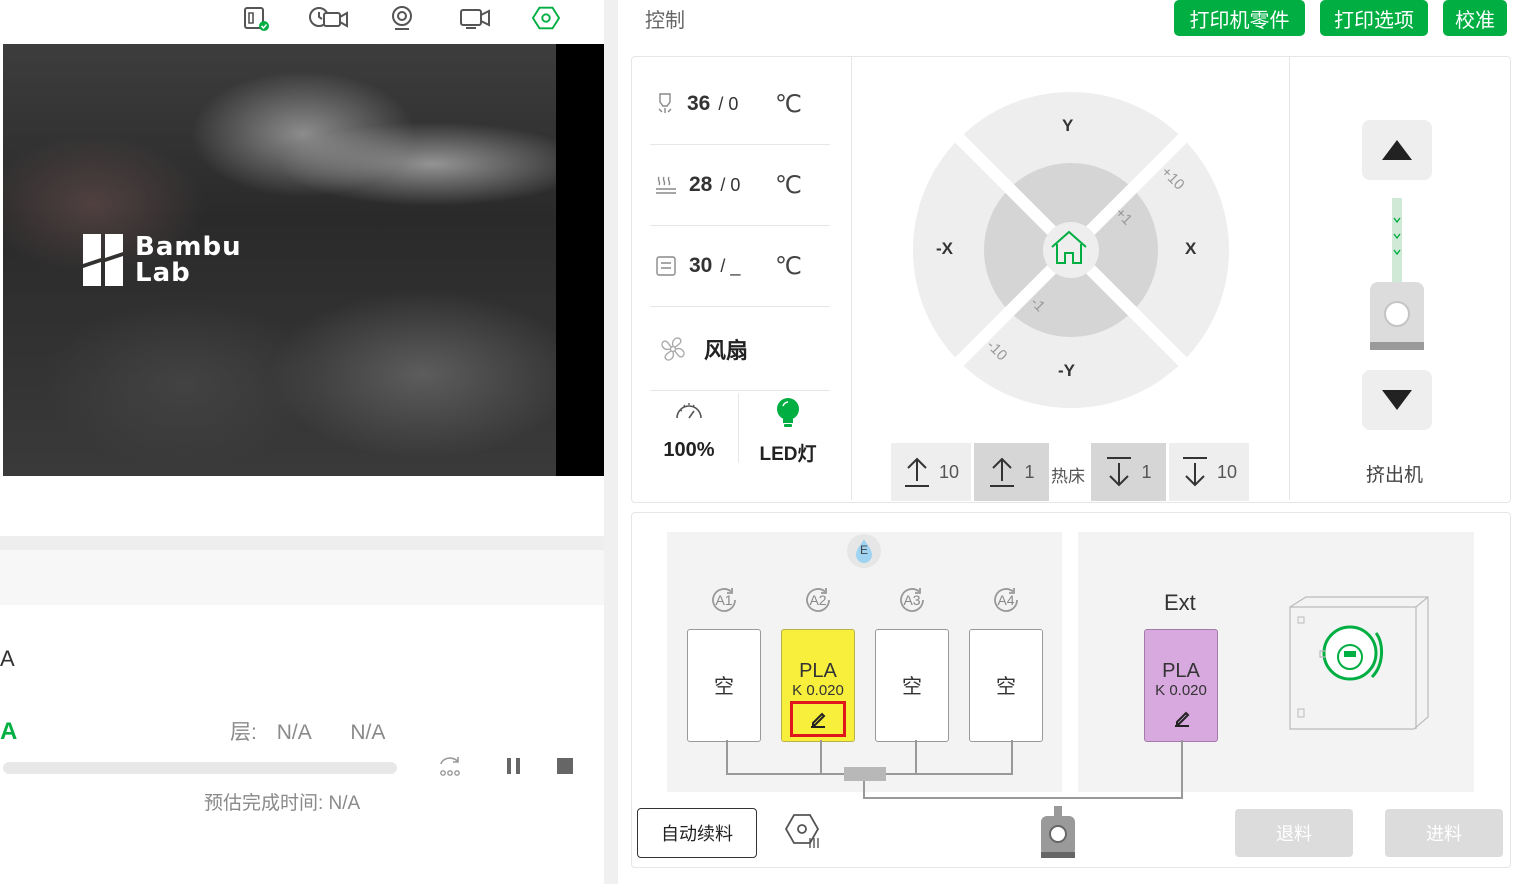  I want to click on ext-spool-slot: PLA K 0.020, so click(1181, 685).